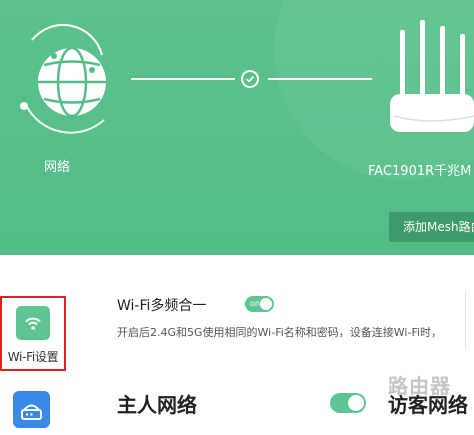 This screenshot has width=474, height=435. What do you see at coordinates (431, 227) in the screenshot?
I see `add-mesh-router-button: 添加Mesh路由` at bounding box center [431, 227].